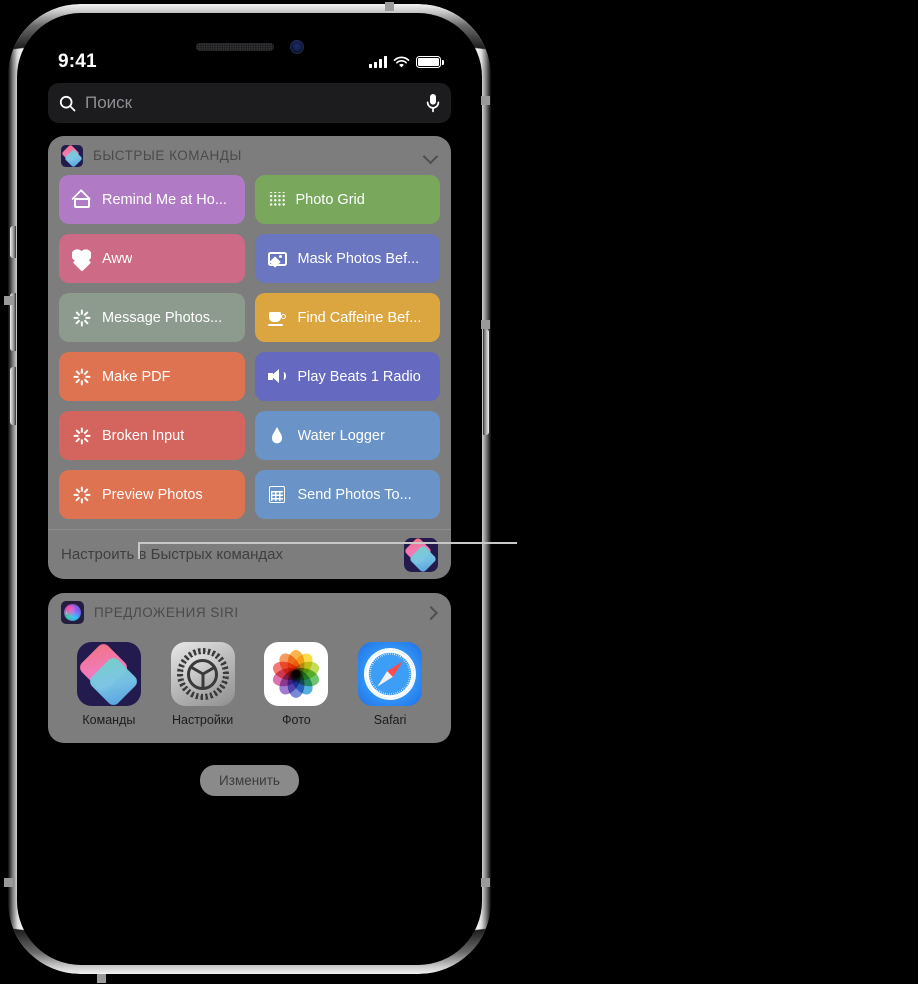  I want to click on coffee-cup-icon, so click(277, 317).